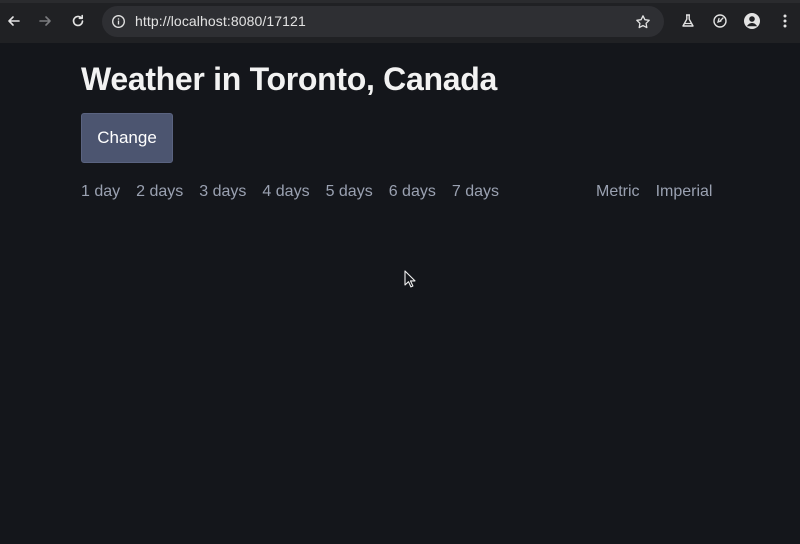 This screenshot has width=800, height=544. What do you see at coordinates (618, 192) in the screenshot?
I see `unit-option-metric: Metric` at bounding box center [618, 192].